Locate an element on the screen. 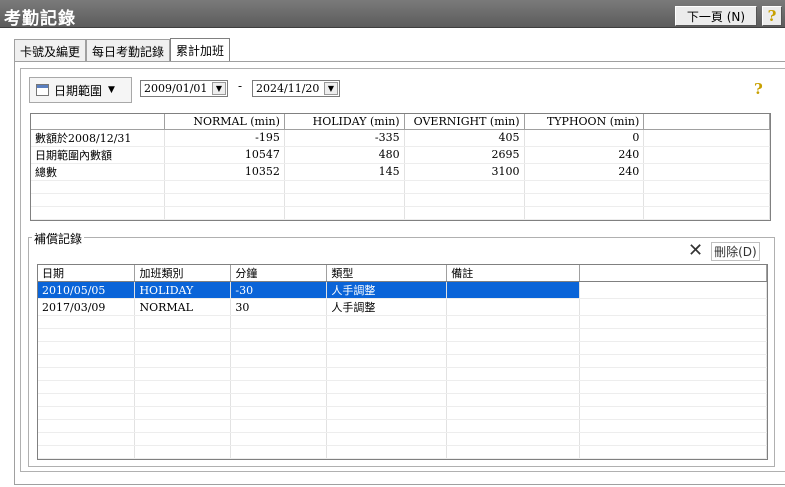  tab-strip: 卡號及編更 每日考勤記錄 累計加班 is located at coordinates (122, 50).